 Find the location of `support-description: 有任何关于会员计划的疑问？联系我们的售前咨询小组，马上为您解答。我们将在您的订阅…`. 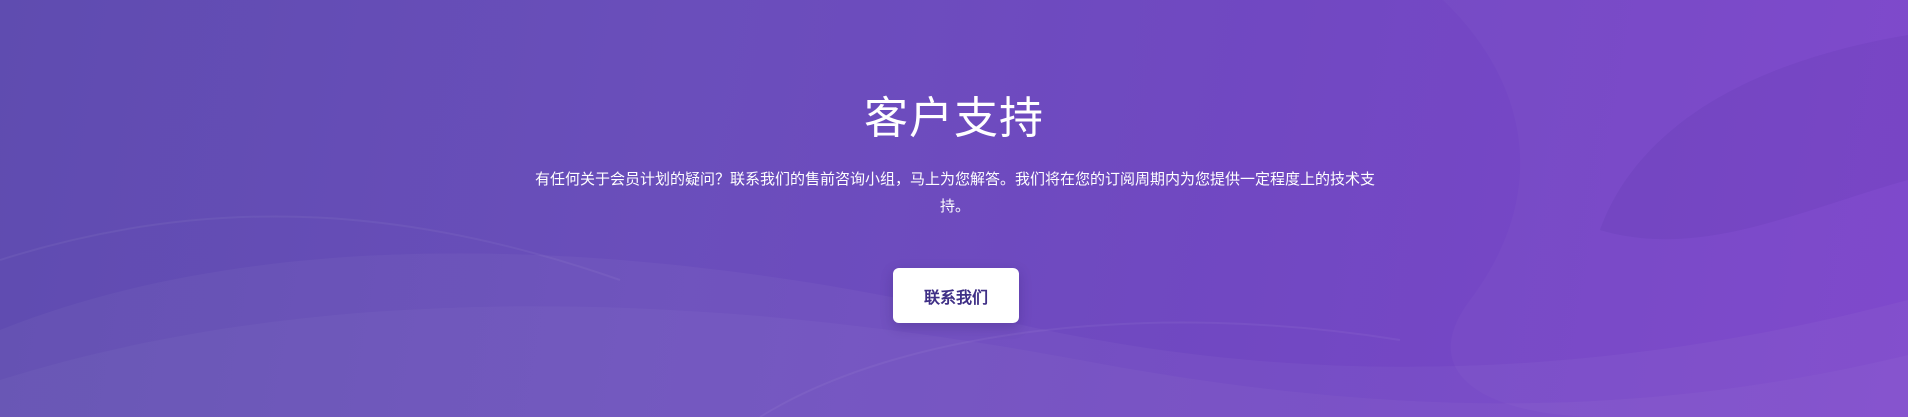

support-description: 有任何关于会员计划的疑问？联系我们的售前咨询小组，马上为您解答。我们将在您的订阅… is located at coordinates (954, 192).